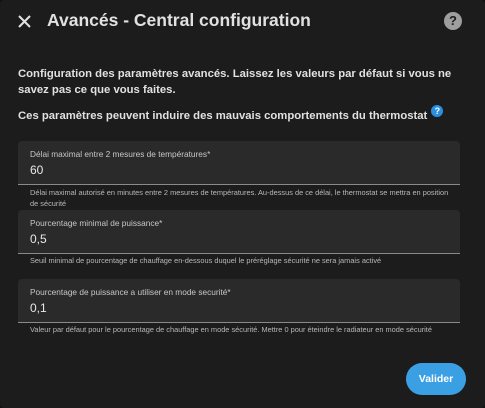  I want to click on help-circle-icon: ?, so click(453, 21).